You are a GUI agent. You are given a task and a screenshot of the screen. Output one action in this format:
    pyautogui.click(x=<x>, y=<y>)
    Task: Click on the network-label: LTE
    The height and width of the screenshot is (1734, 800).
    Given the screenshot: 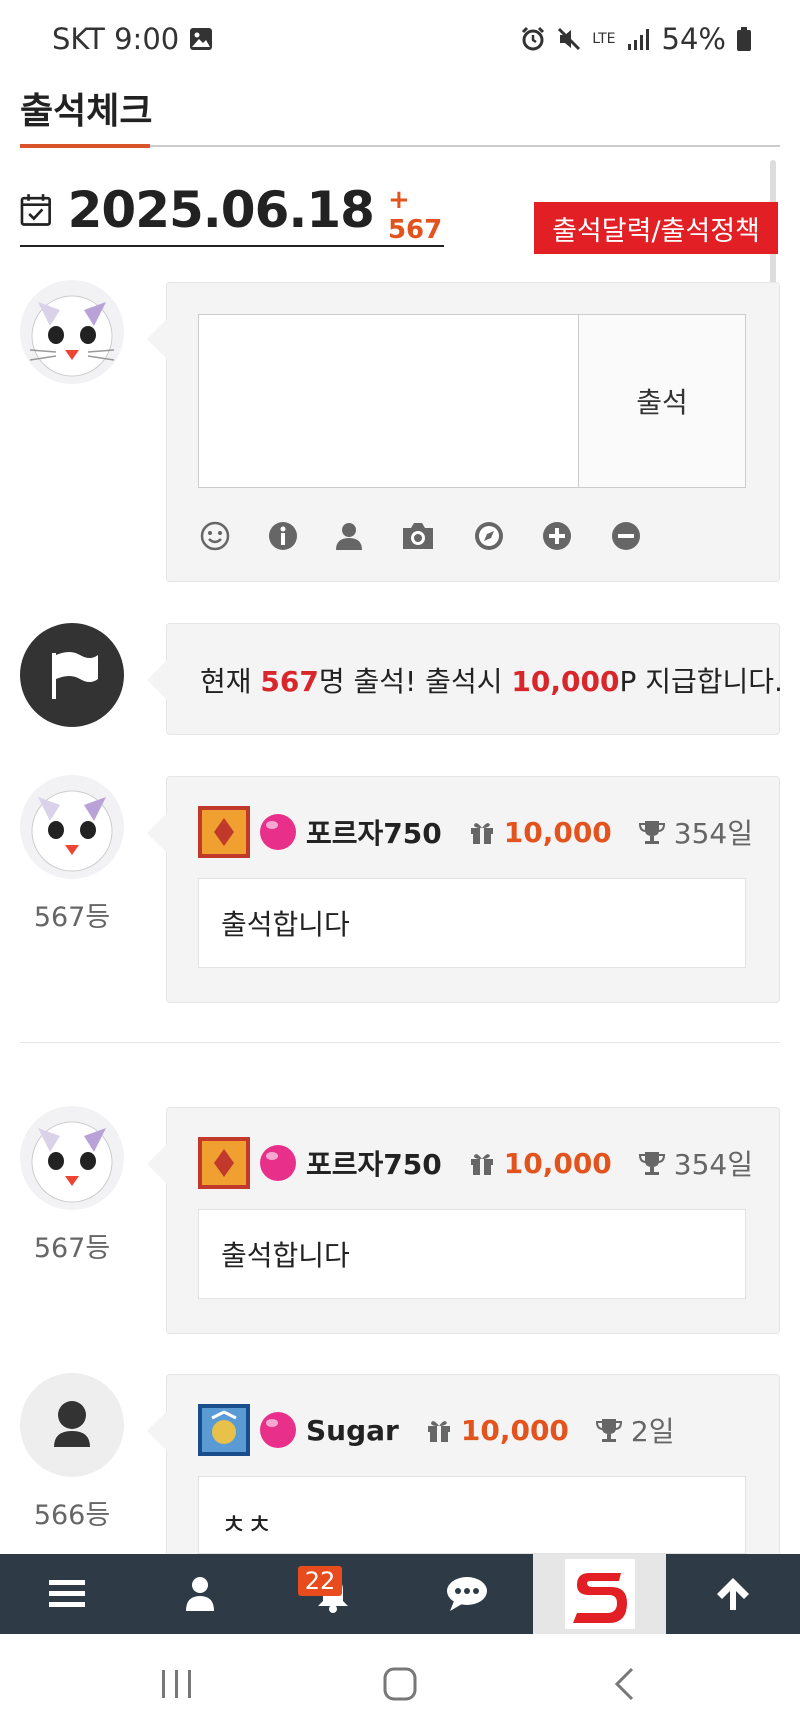 What is the action you would take?
    pyautogui.click(x=604, y=39)
    